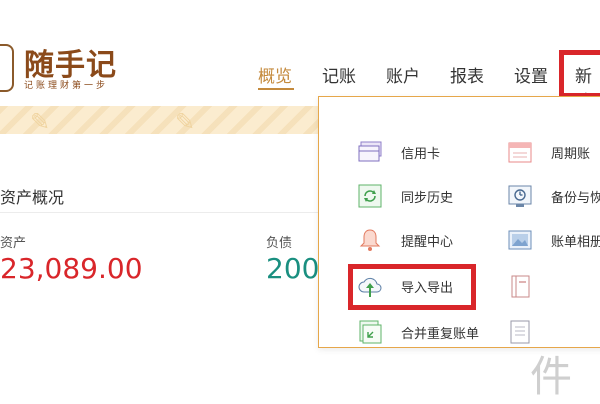 The width and height of the screenshot is (600, 404). Describe the element at coordinates (520, 332) in the screenshot. I see `document-icon` at that location.